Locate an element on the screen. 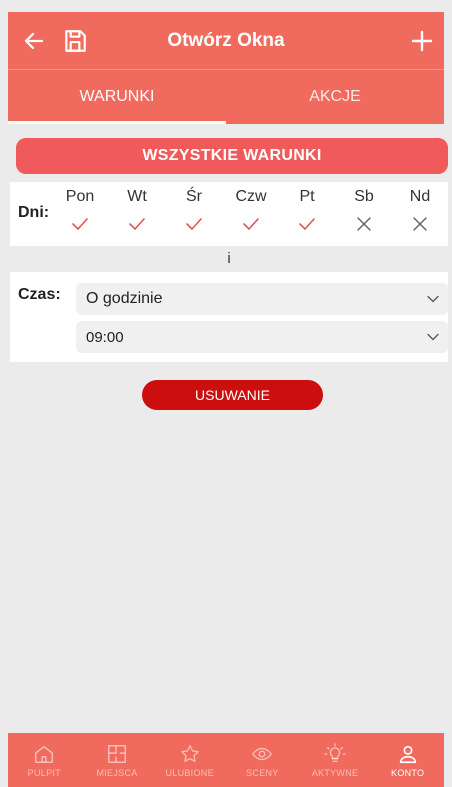 The width and height of the screenshot is (452, 787). time-mode-select: O godzinie is located at coordinates (262, 299).